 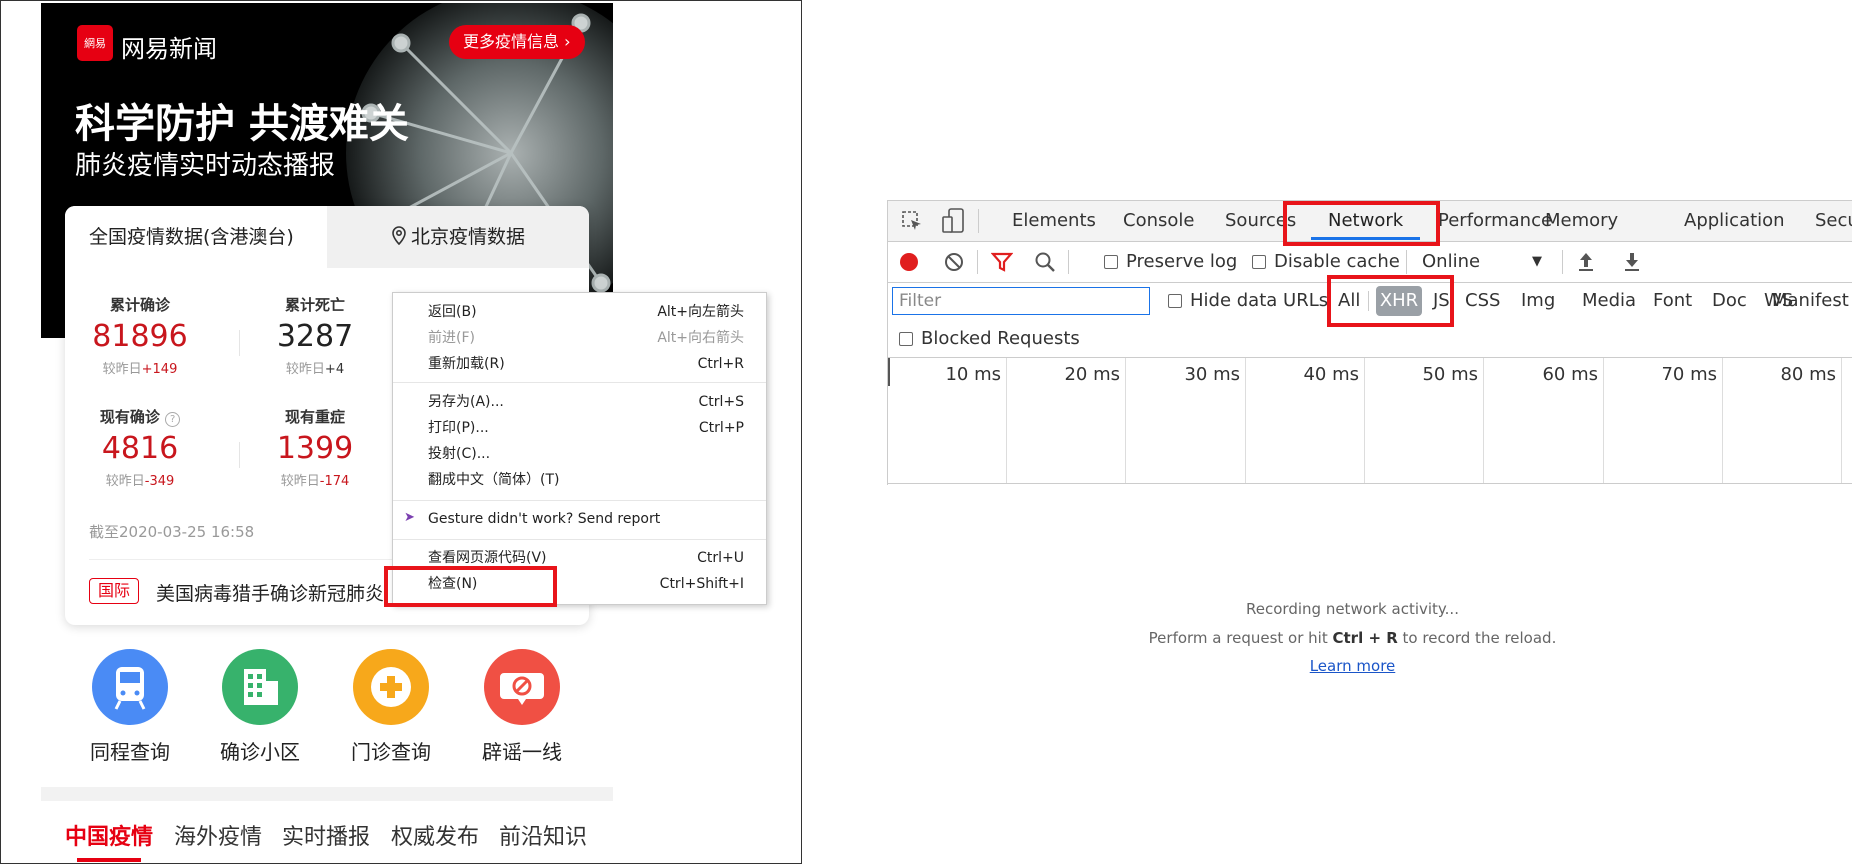 I want to click on active-tab-indicator, so click(x=109, y=860).